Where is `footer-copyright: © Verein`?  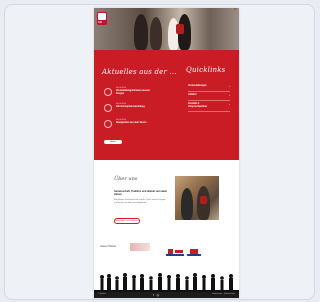 footer-copyright: © Verein is located at coordinates (102, 294).